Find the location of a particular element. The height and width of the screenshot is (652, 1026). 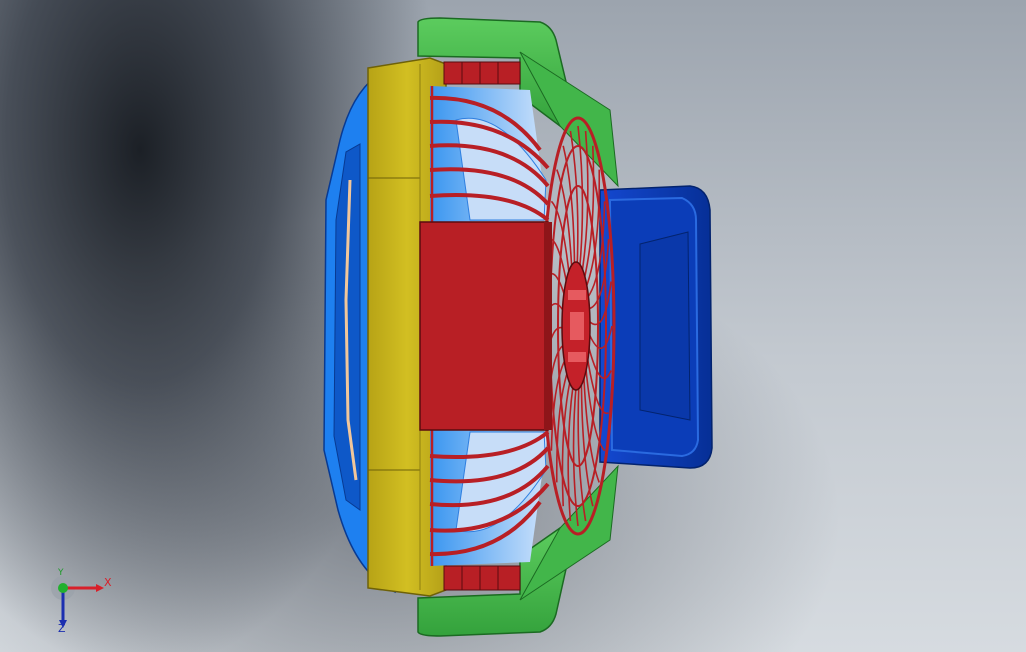

coordinate-triad: X Y Z is located at coordinates (84, 603).